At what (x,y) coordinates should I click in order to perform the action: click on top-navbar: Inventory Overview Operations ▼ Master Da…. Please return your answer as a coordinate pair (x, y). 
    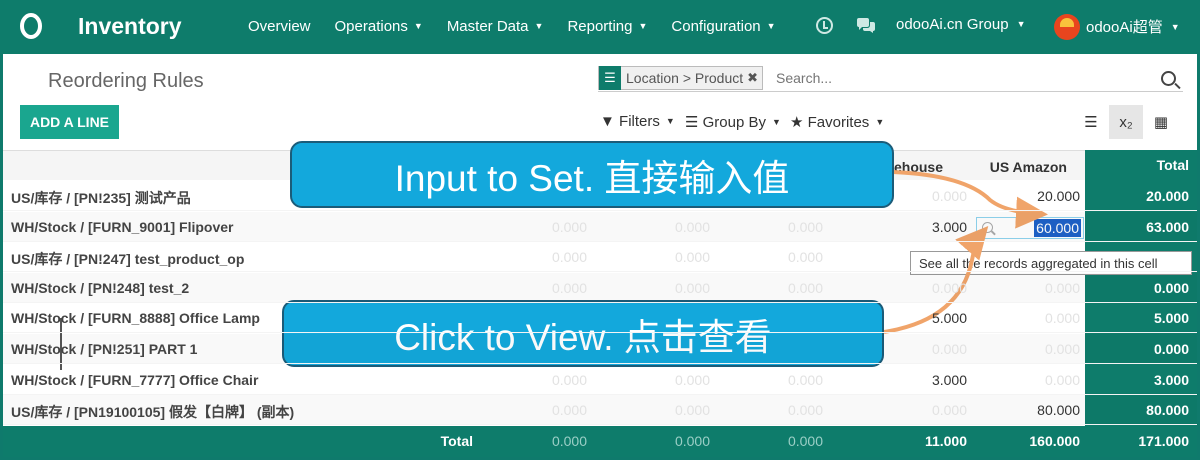
    Looking at the image, I should click on (600, 27).